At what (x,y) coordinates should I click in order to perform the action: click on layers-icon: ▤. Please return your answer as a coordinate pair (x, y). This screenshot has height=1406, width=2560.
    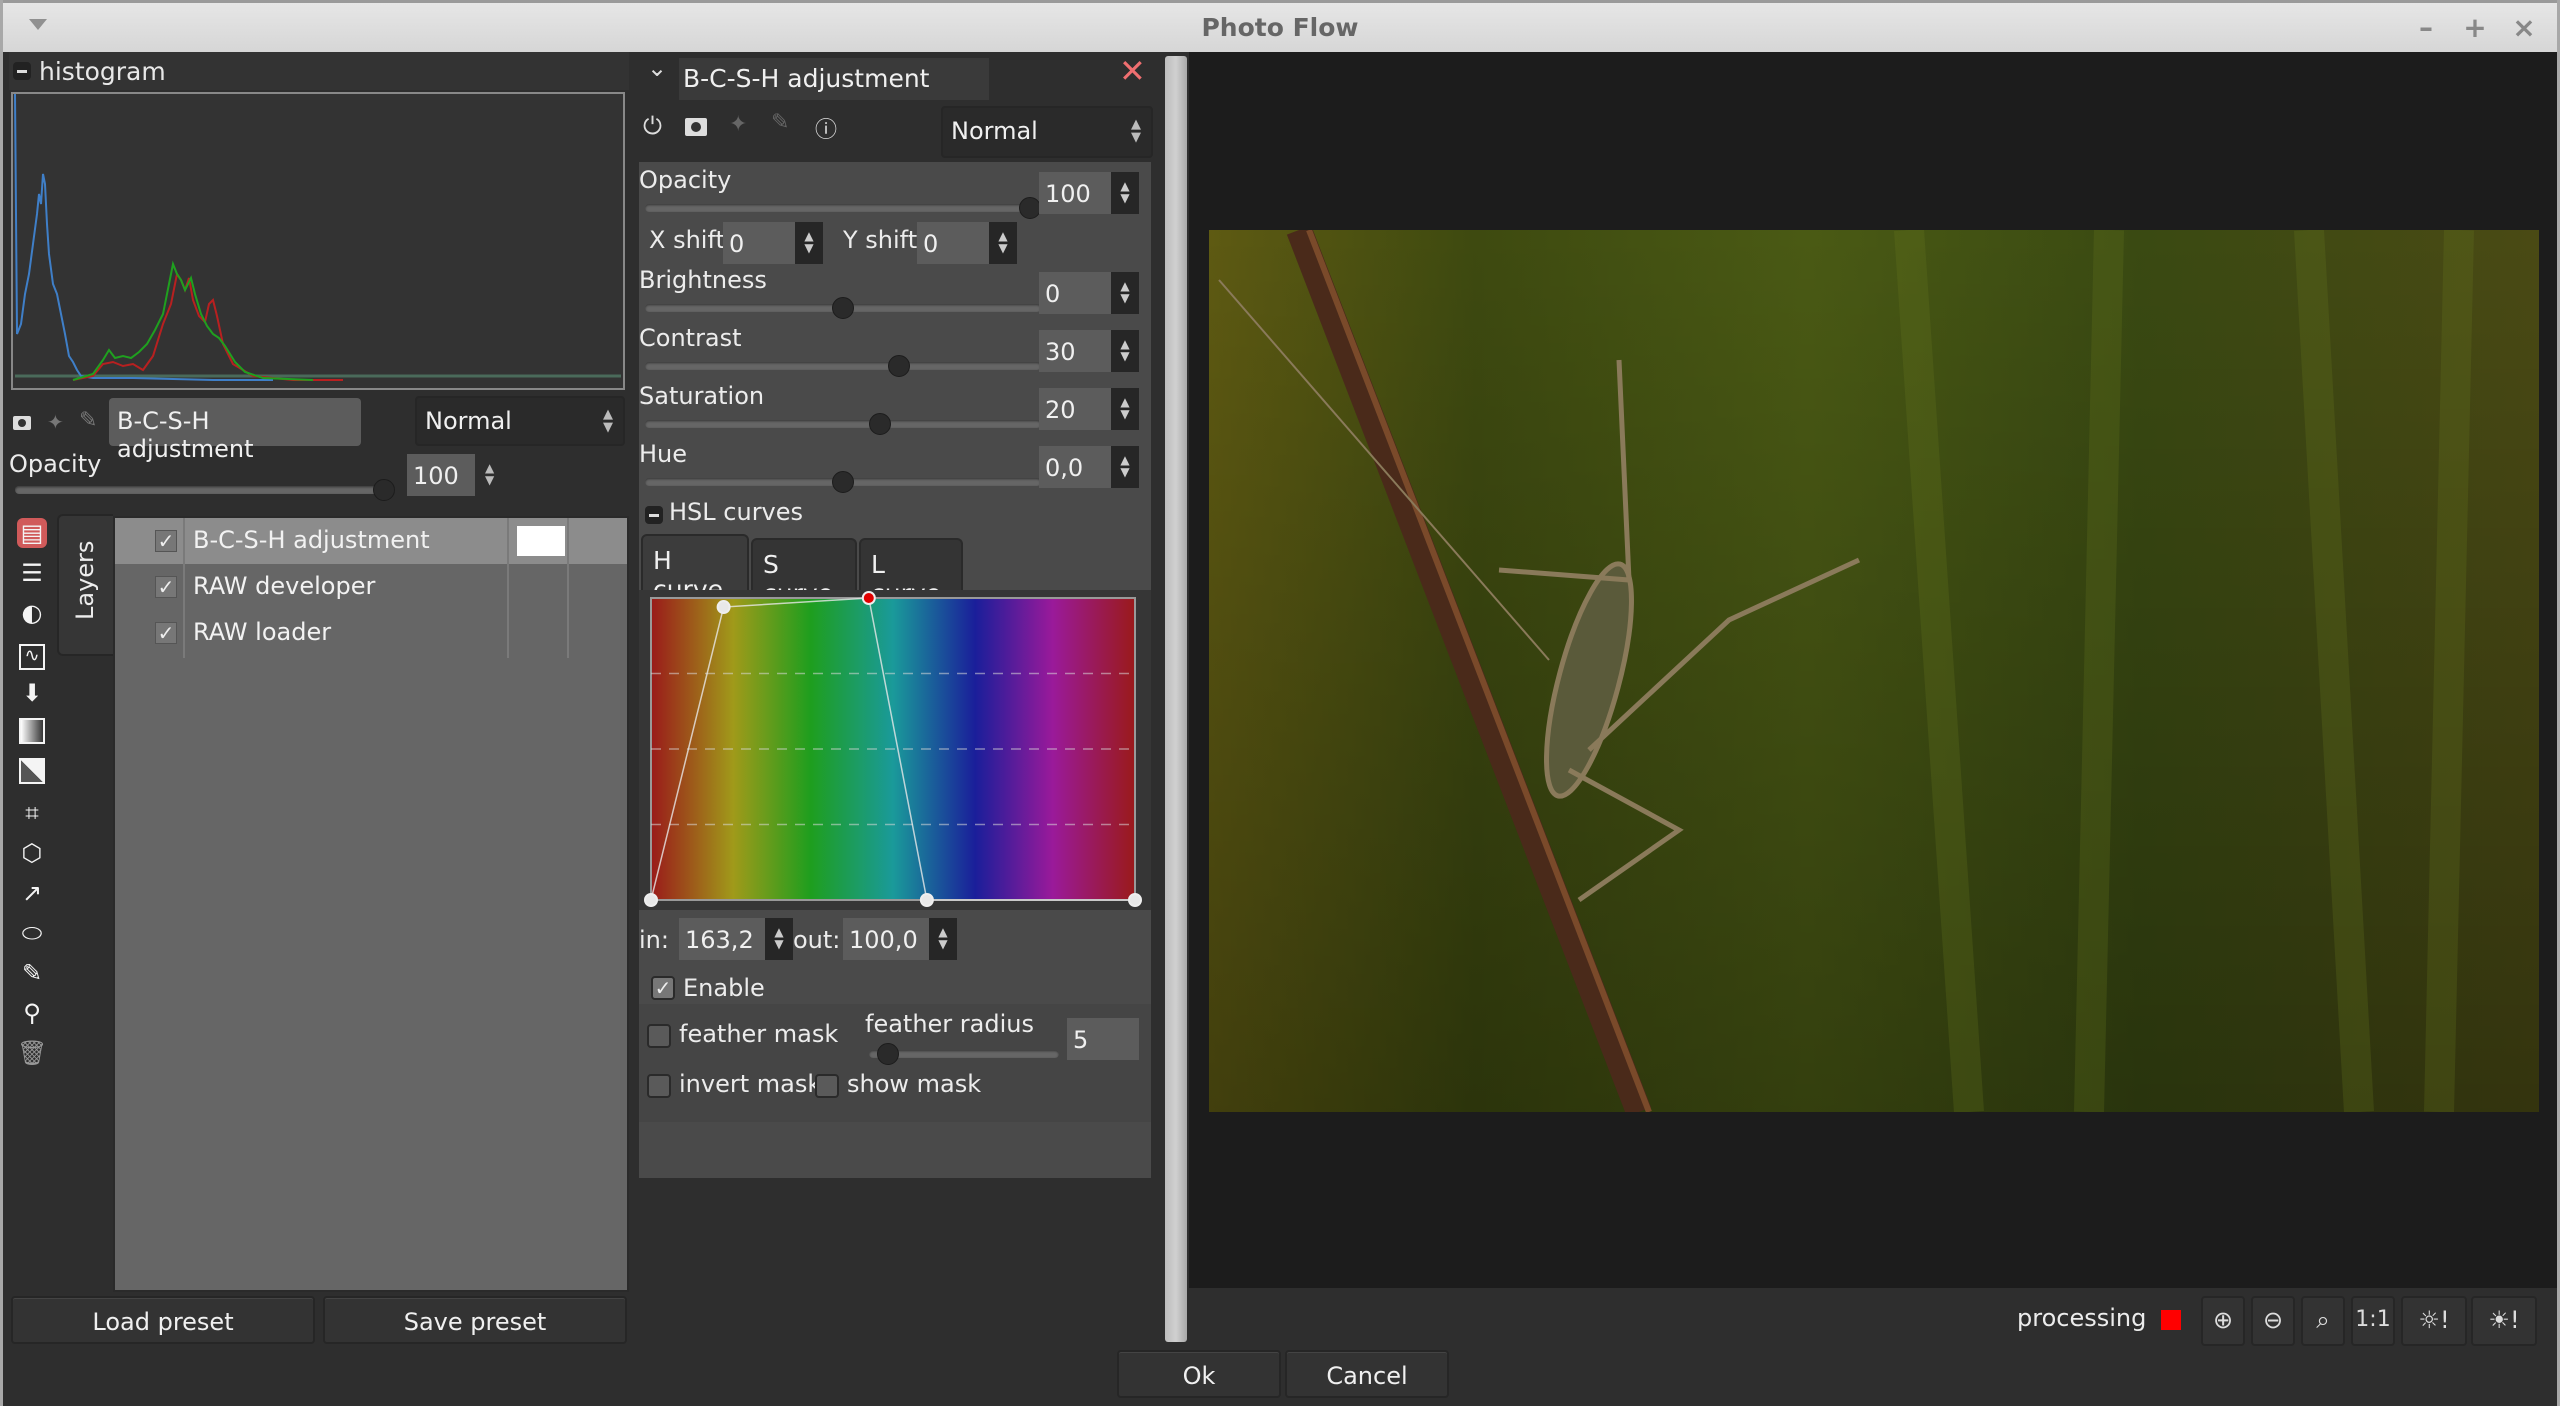
    Looking at the image, I should click on (32, 533).